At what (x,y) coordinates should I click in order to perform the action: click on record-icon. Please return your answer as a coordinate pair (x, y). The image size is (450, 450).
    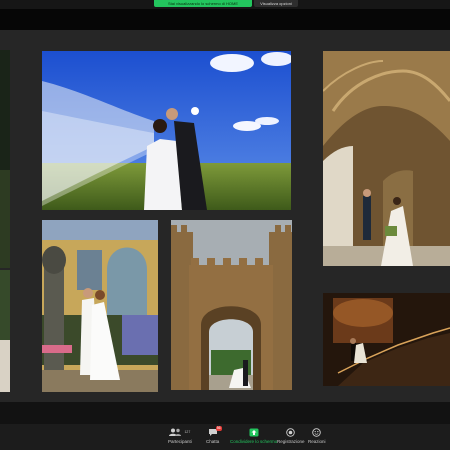
    Looking at the image, I should click on (290, 432).